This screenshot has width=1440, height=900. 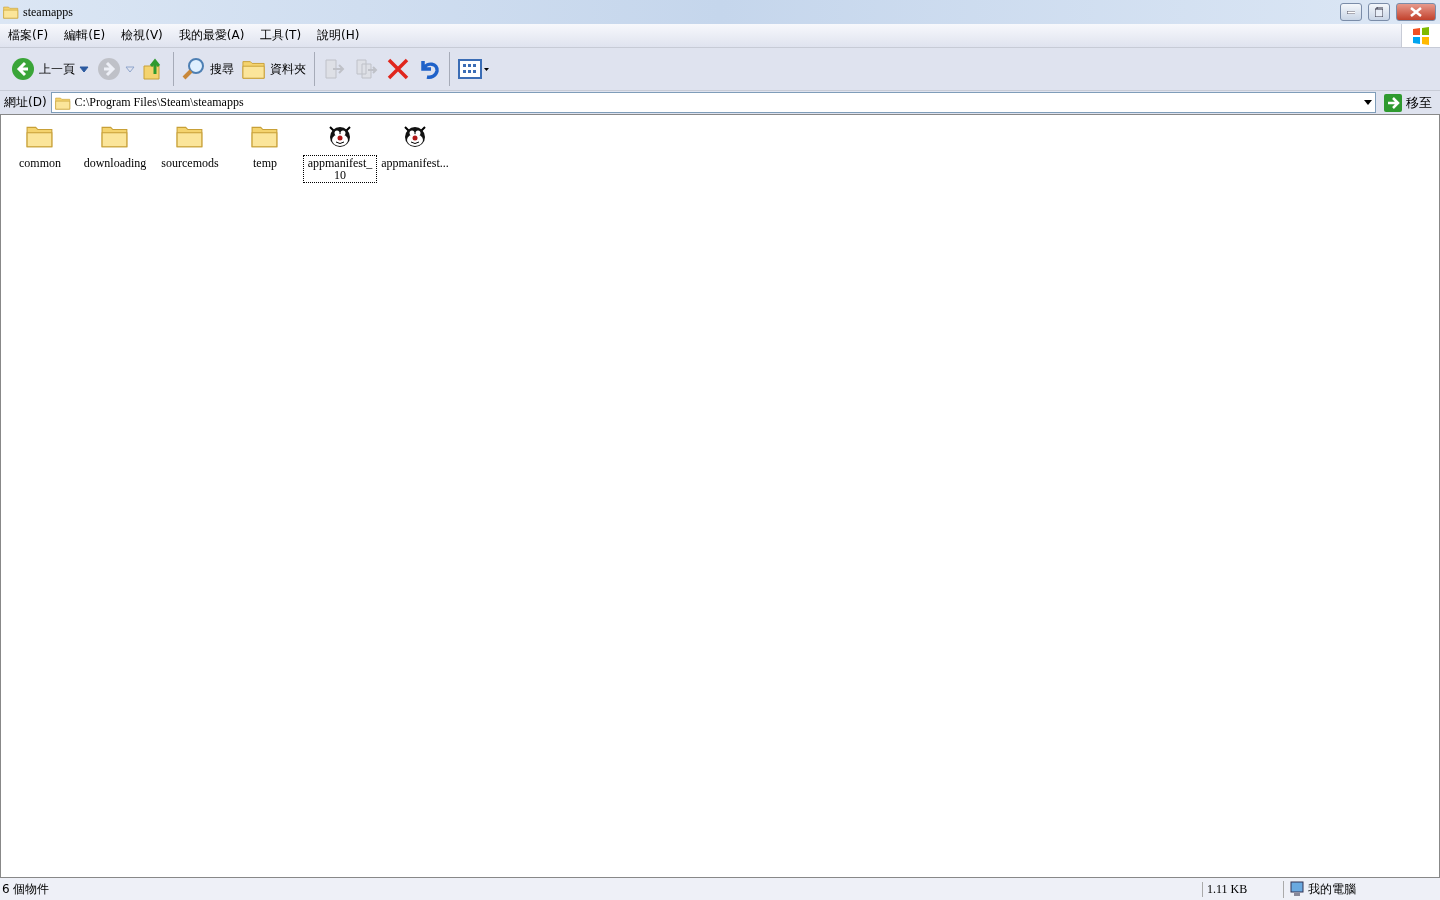 What do you see at coordinates (211, 35) in the screenshot?
I see `menu-item: 我的最愛(A)` at bounding box center [211, 35].